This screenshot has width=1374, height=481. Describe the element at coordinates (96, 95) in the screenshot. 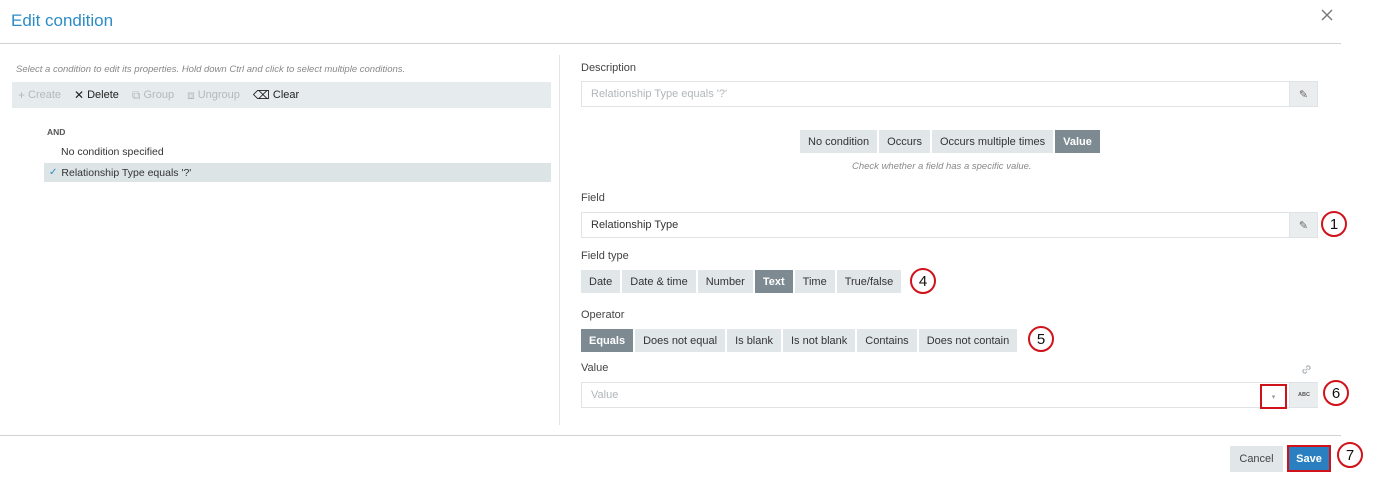

I see `delete-button: ✕ Delete` at that location.